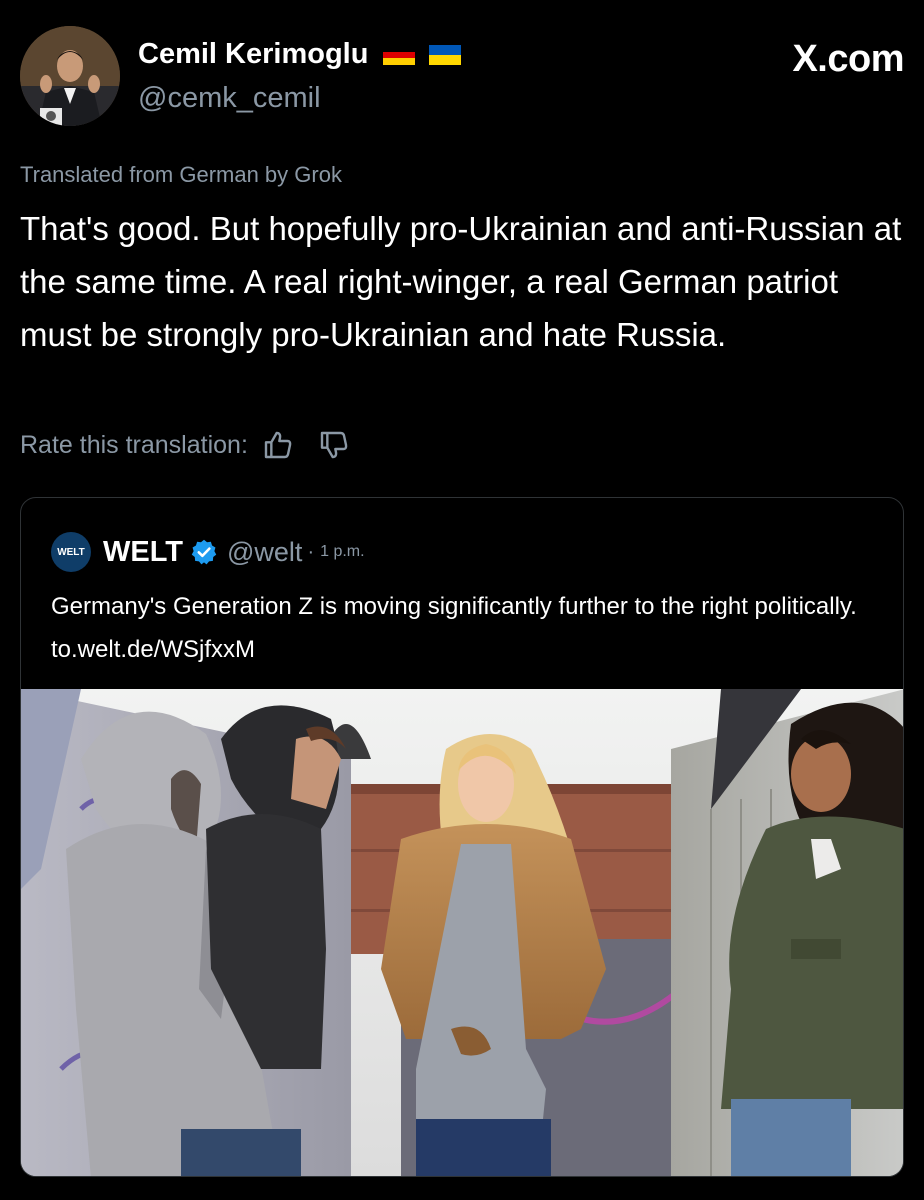 The width and height of the screenshot is (924, 1200). What do you see at coordinates (264, 552) in the screenshot?
I see `quoted-author-handle: @welt` at bounding box center [264, 552].